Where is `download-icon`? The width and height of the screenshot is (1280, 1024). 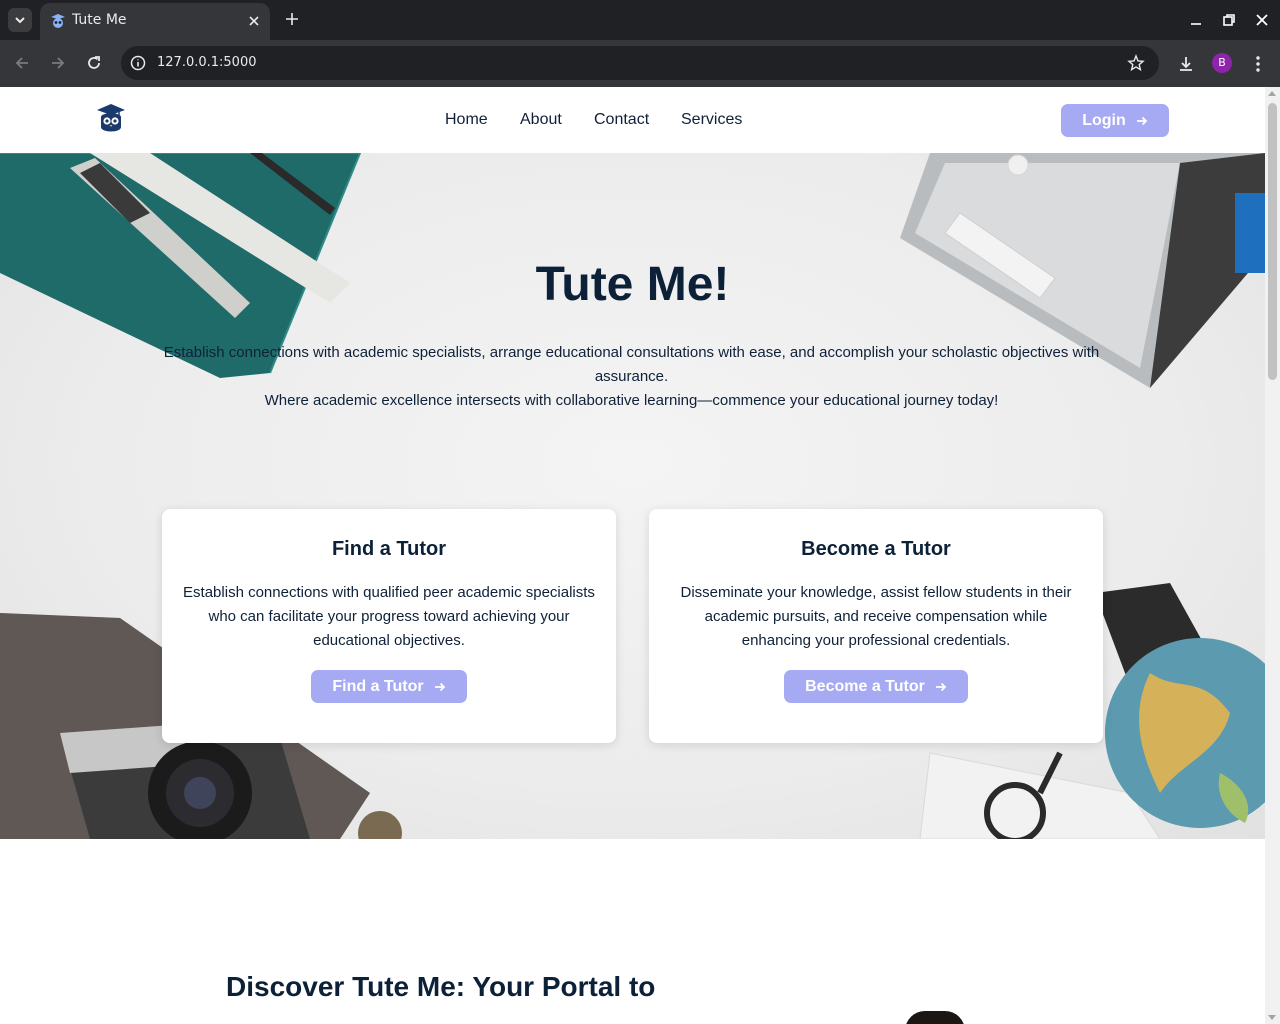
download-icon is located at coordinates (1186, 64).